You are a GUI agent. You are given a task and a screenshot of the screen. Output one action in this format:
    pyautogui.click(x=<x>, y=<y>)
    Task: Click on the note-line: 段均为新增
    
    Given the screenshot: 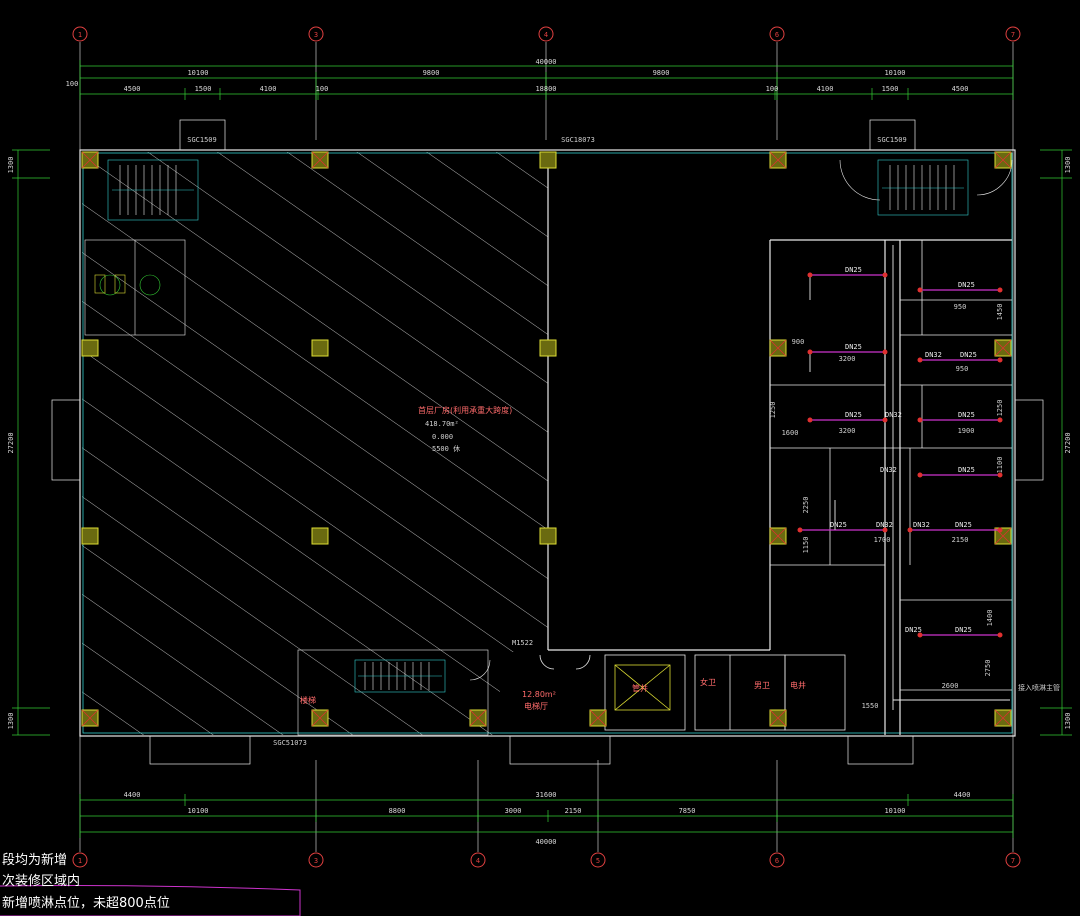 What is the action you would take?
    pyautogui.click(x=34, y=860)
    